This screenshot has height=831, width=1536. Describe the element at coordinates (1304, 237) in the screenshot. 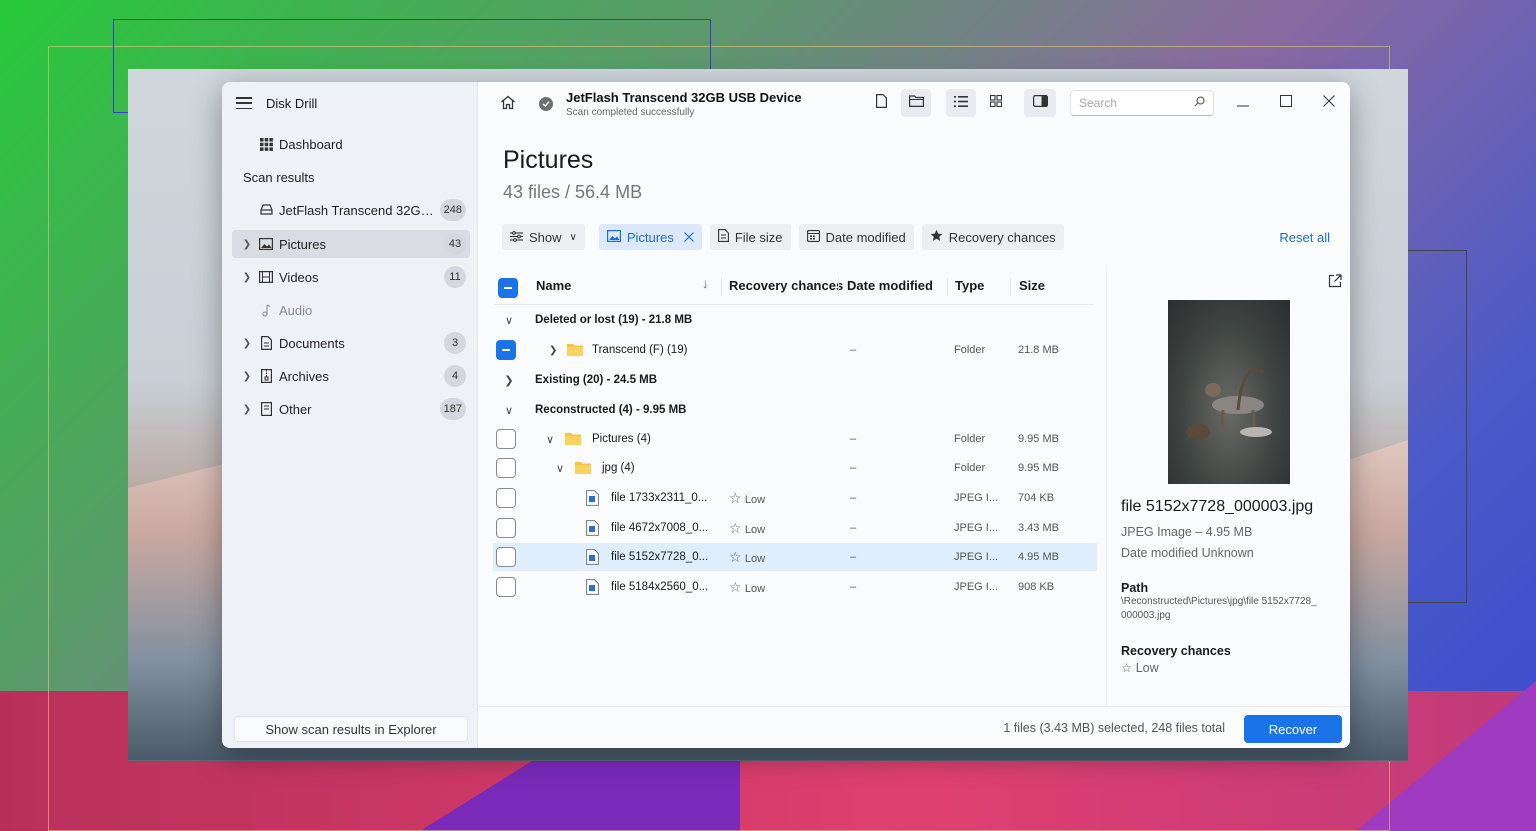

I see `reset-all-link: Reset all` at that location.